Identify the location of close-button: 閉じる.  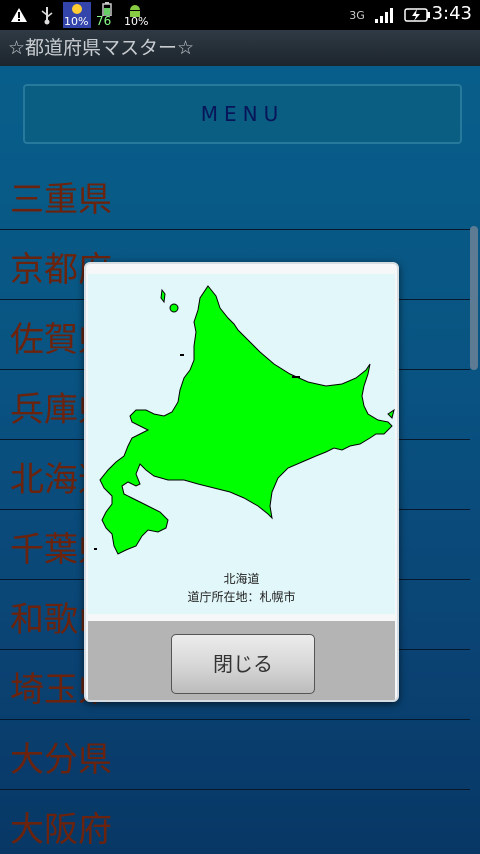
(243, 664).